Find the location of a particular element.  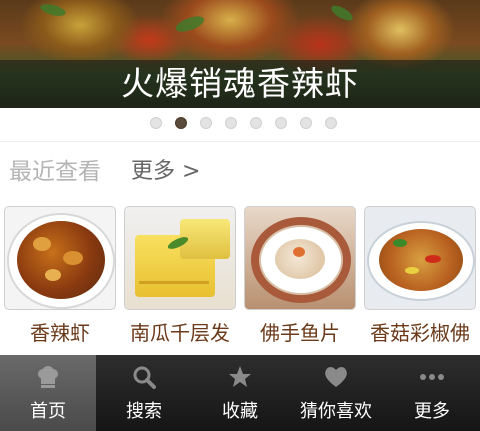

search-icon is located at coordinates (144, 377).